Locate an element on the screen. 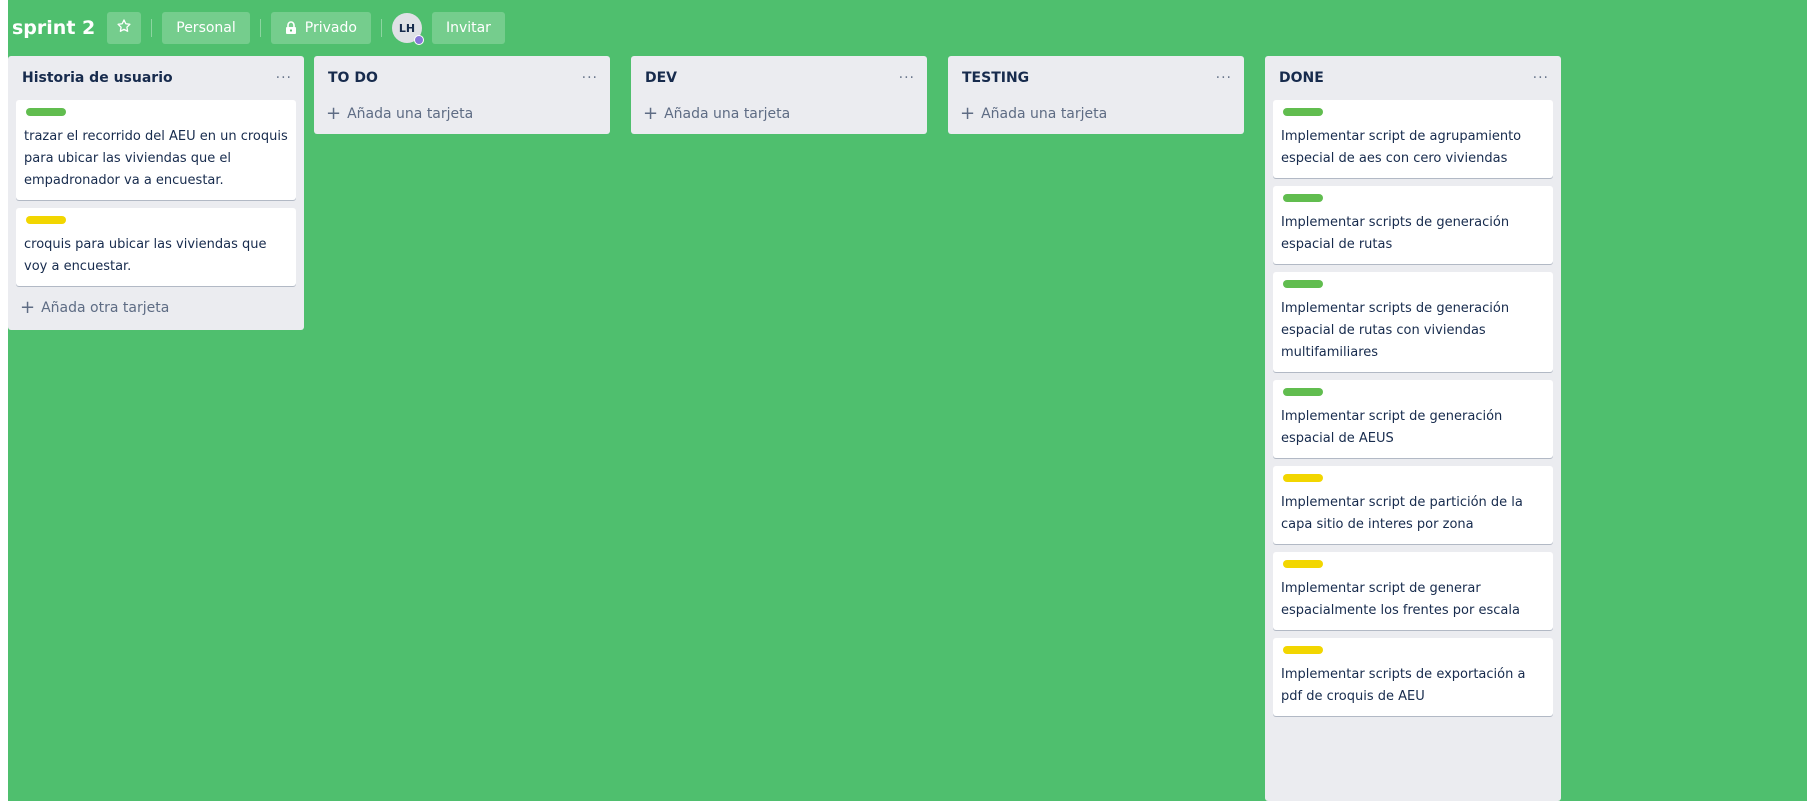  list-testing: TESTING ··· + Añada una tarjeta is located at coordinates (1096, 95).